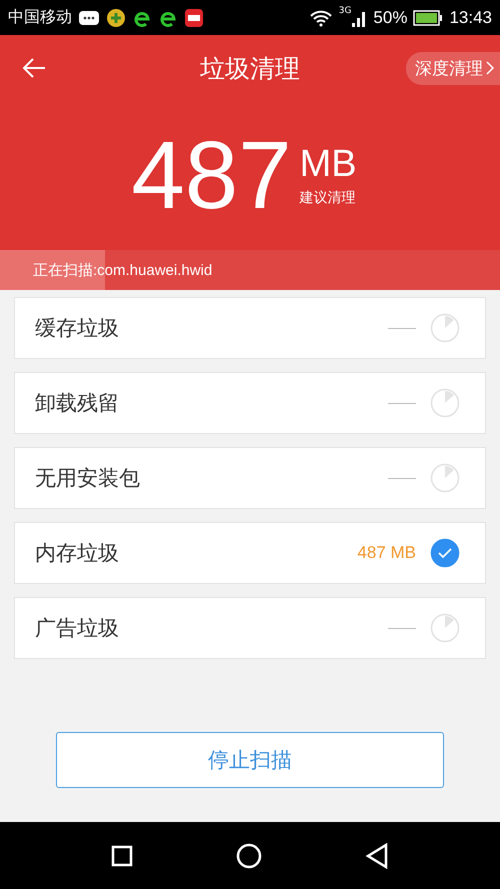  I want to click on junk-amount: 487, so click(211, 176).